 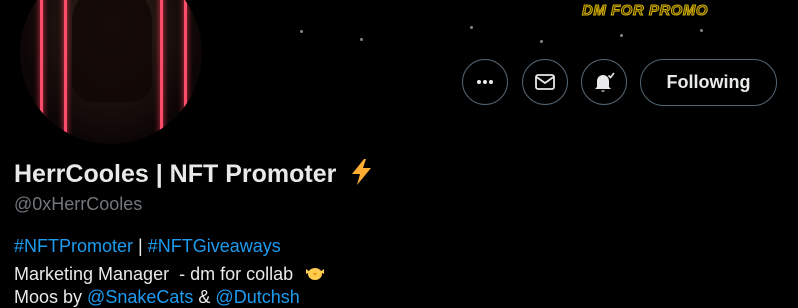 I want to click on bio-role-line: Marketing Manager - dm for collab, so click(x=170, y=274).